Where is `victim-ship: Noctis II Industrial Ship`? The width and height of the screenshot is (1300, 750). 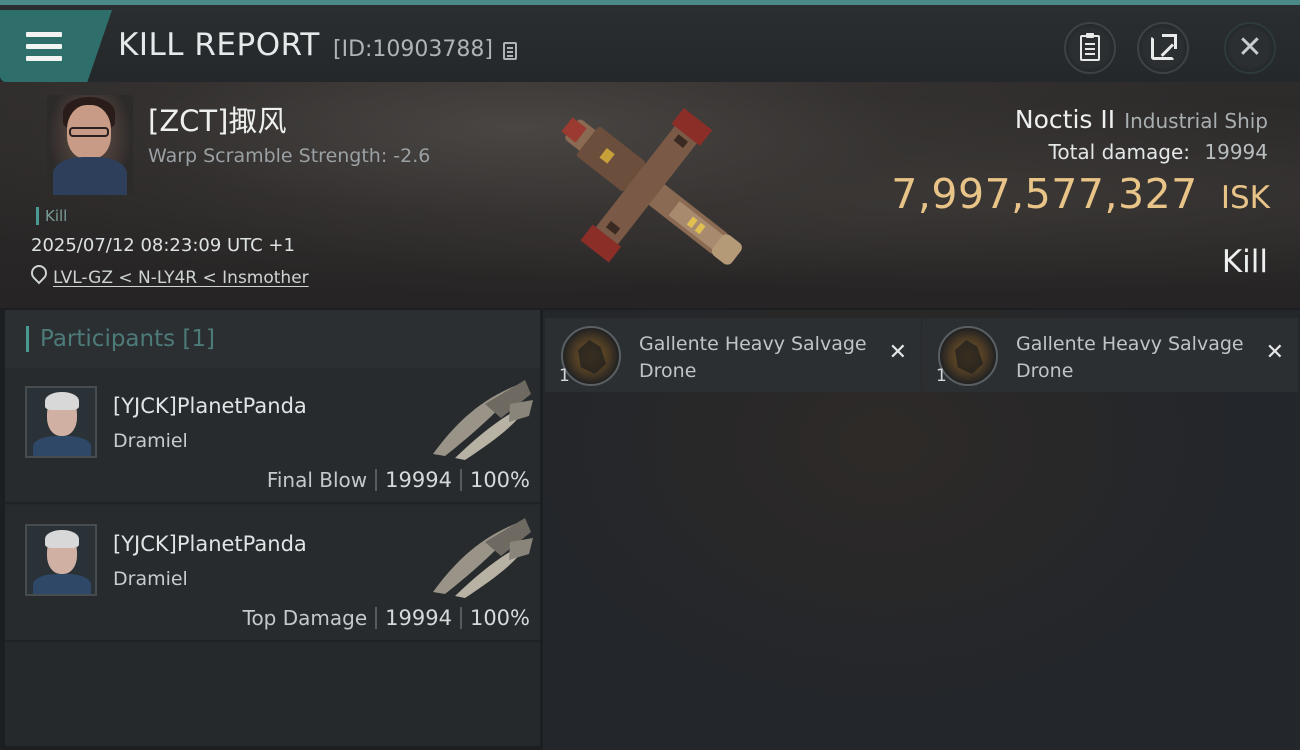
victim-ship: Noctis II Industrial Ship is located at coordinates (1141, 119).